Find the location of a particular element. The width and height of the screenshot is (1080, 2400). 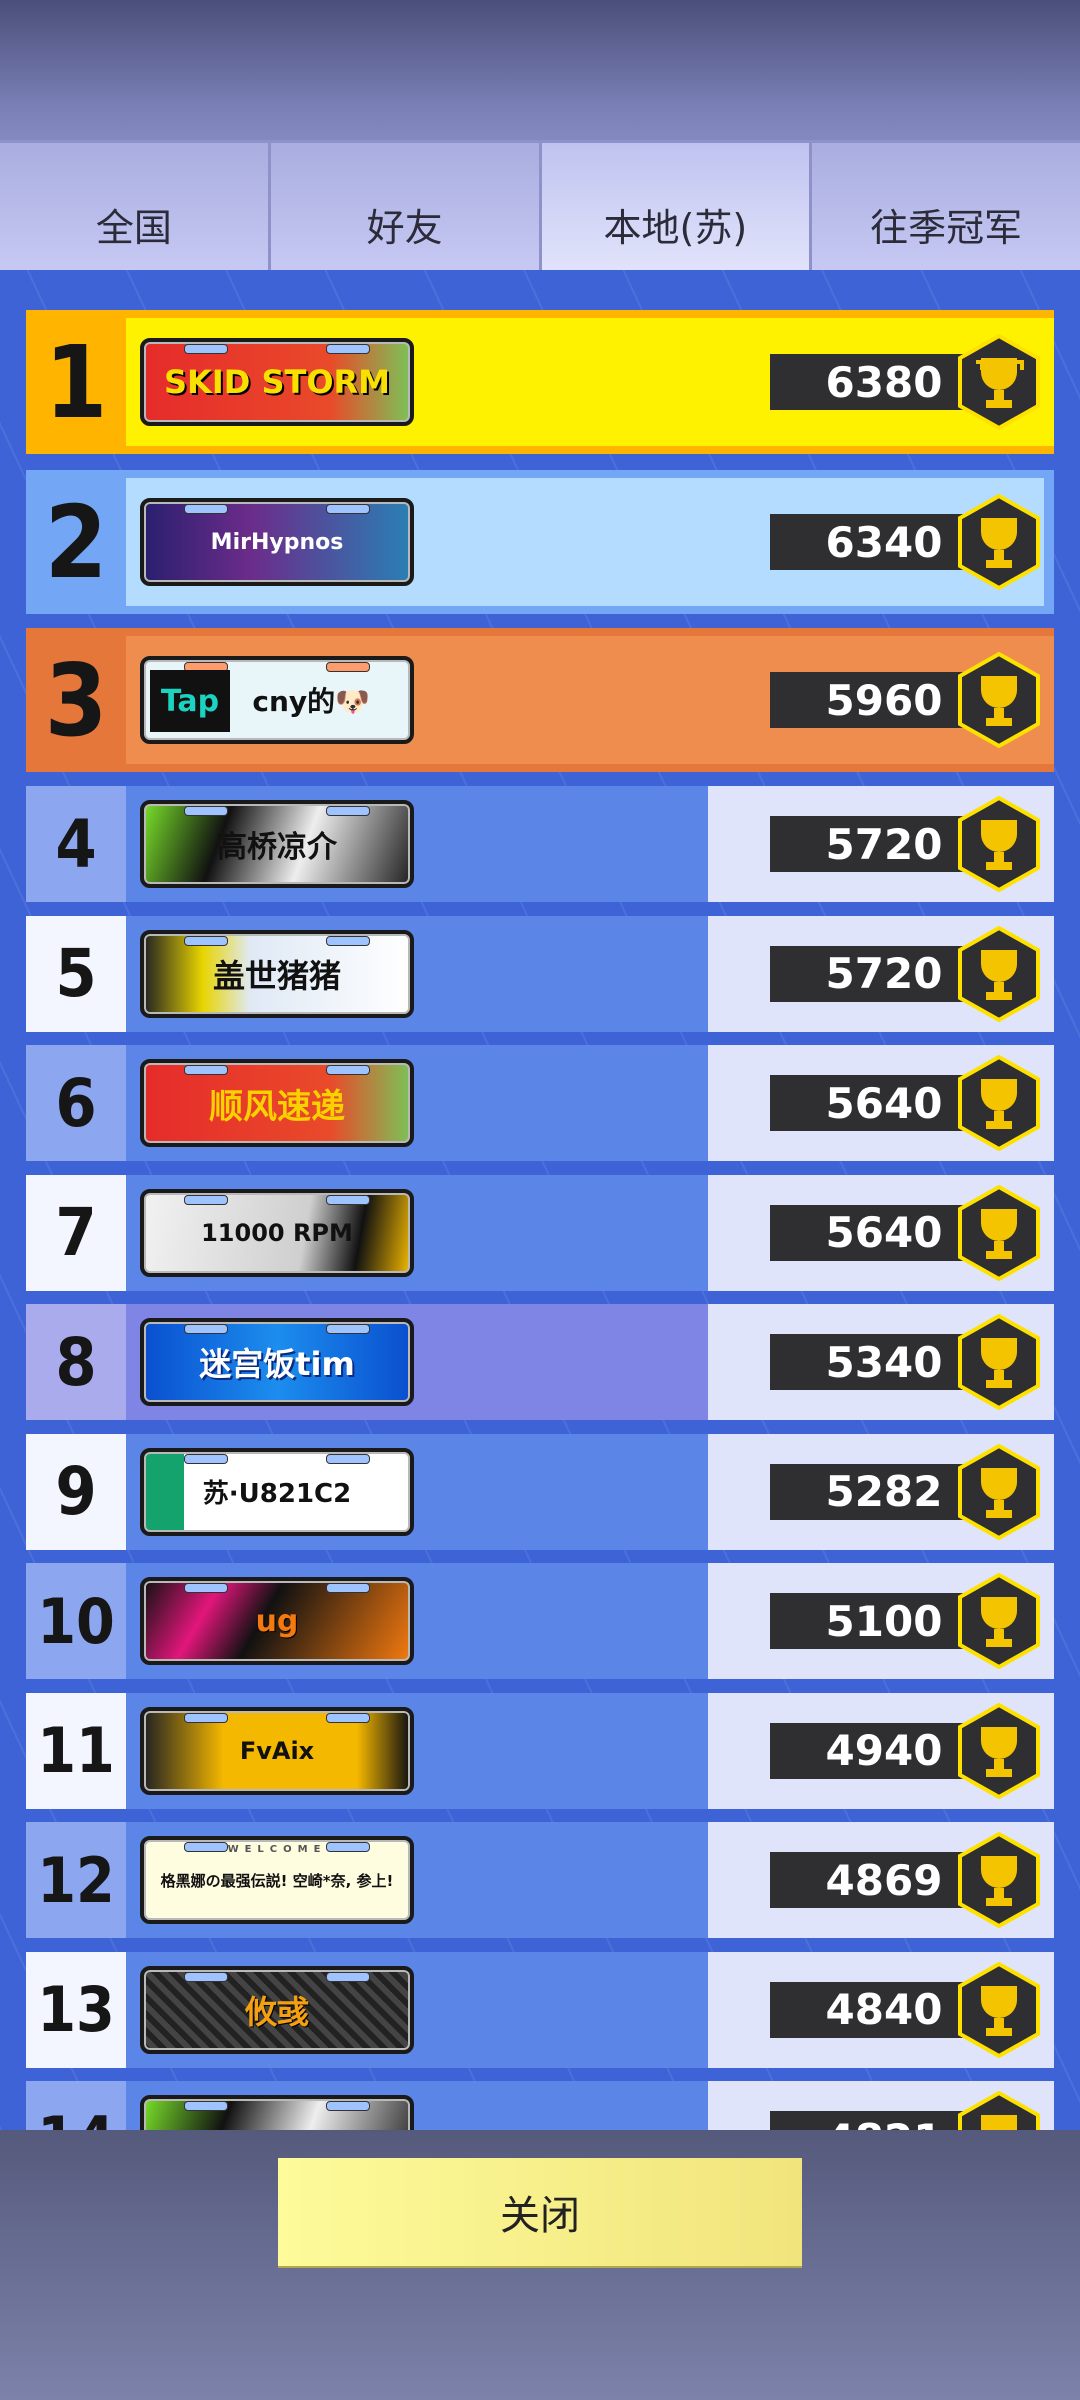

leaderboard-row: 10 ug 5100 is located at coordinates (540, 1621).